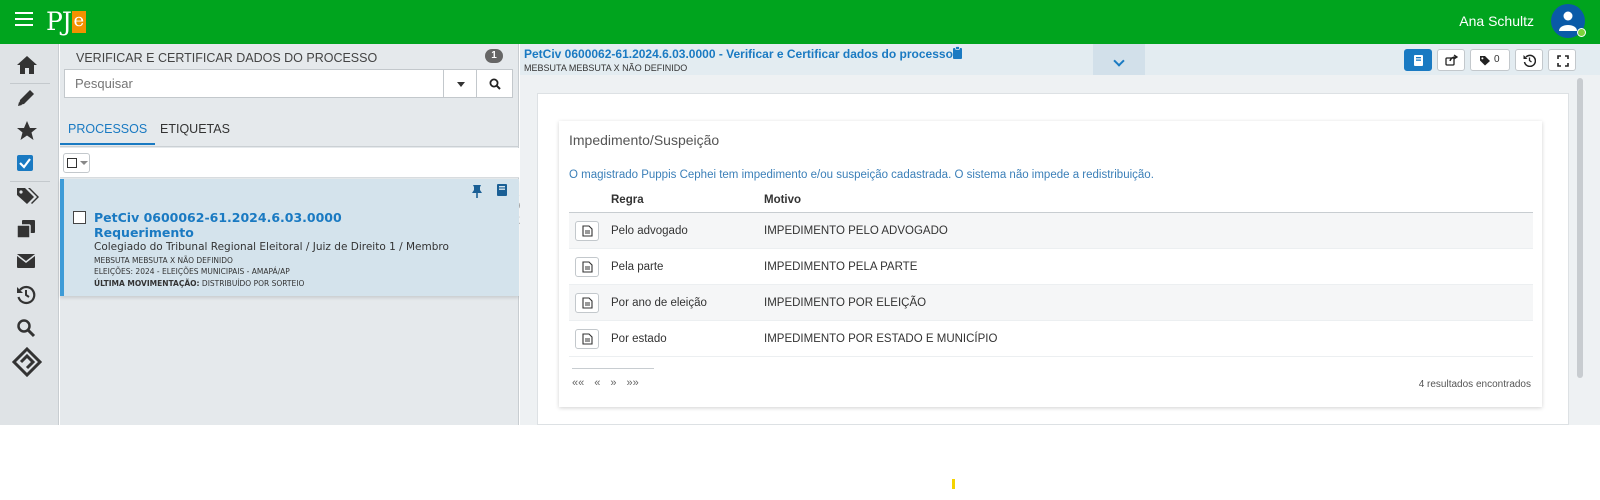 This screenshot has height=500, width=1600. I want to click on top-bar: PJ e Ana Schultz, so click(800, 22).